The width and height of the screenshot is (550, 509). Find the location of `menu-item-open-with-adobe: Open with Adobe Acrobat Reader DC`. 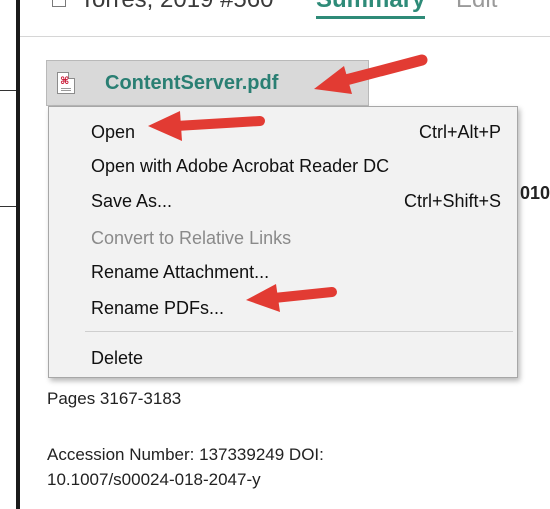

menu-item-open-with-adobe: Open with Adobe Acrobat Reader DC is located at coordinates (283, 166).